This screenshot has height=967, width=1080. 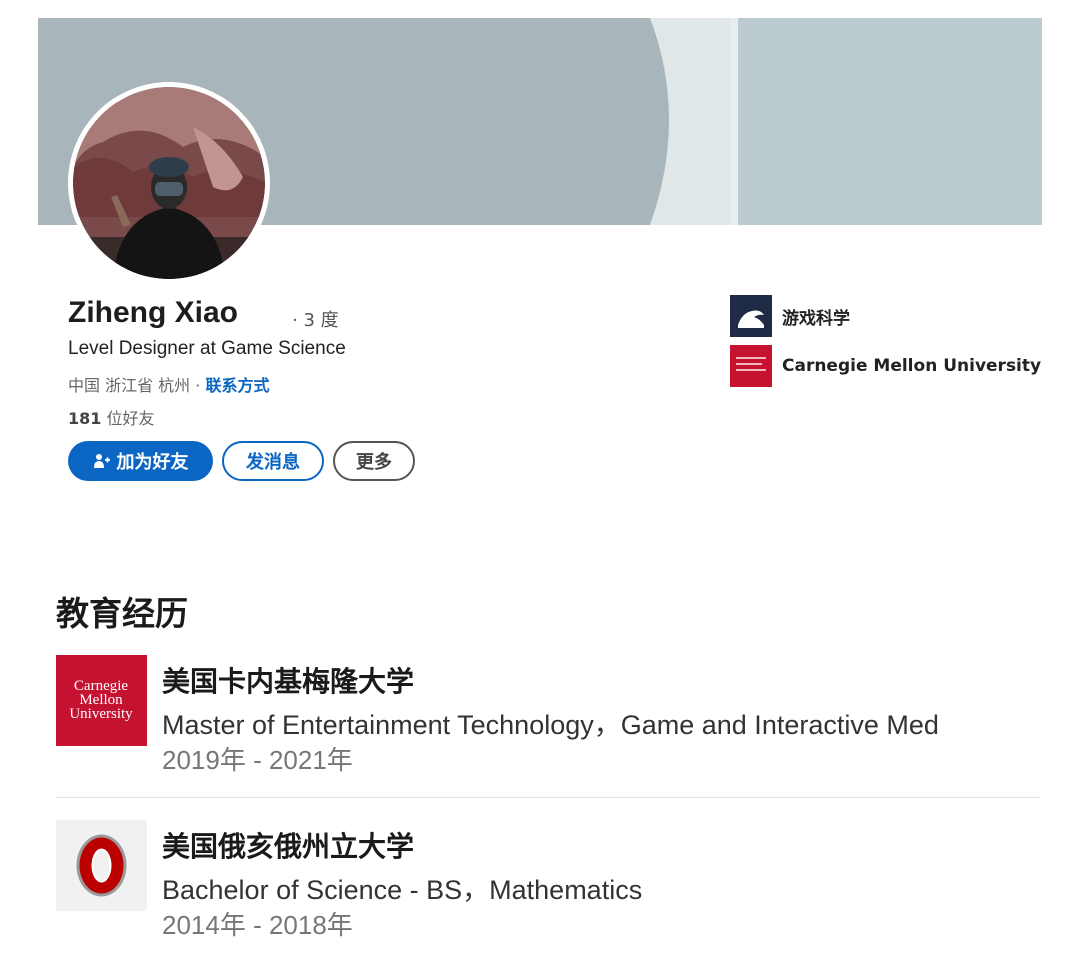 What do you see at coordinates (257, 925) in the screenshot?
I see `education-dates: 2014年 - 2018年` at bounding box center [257, 925].